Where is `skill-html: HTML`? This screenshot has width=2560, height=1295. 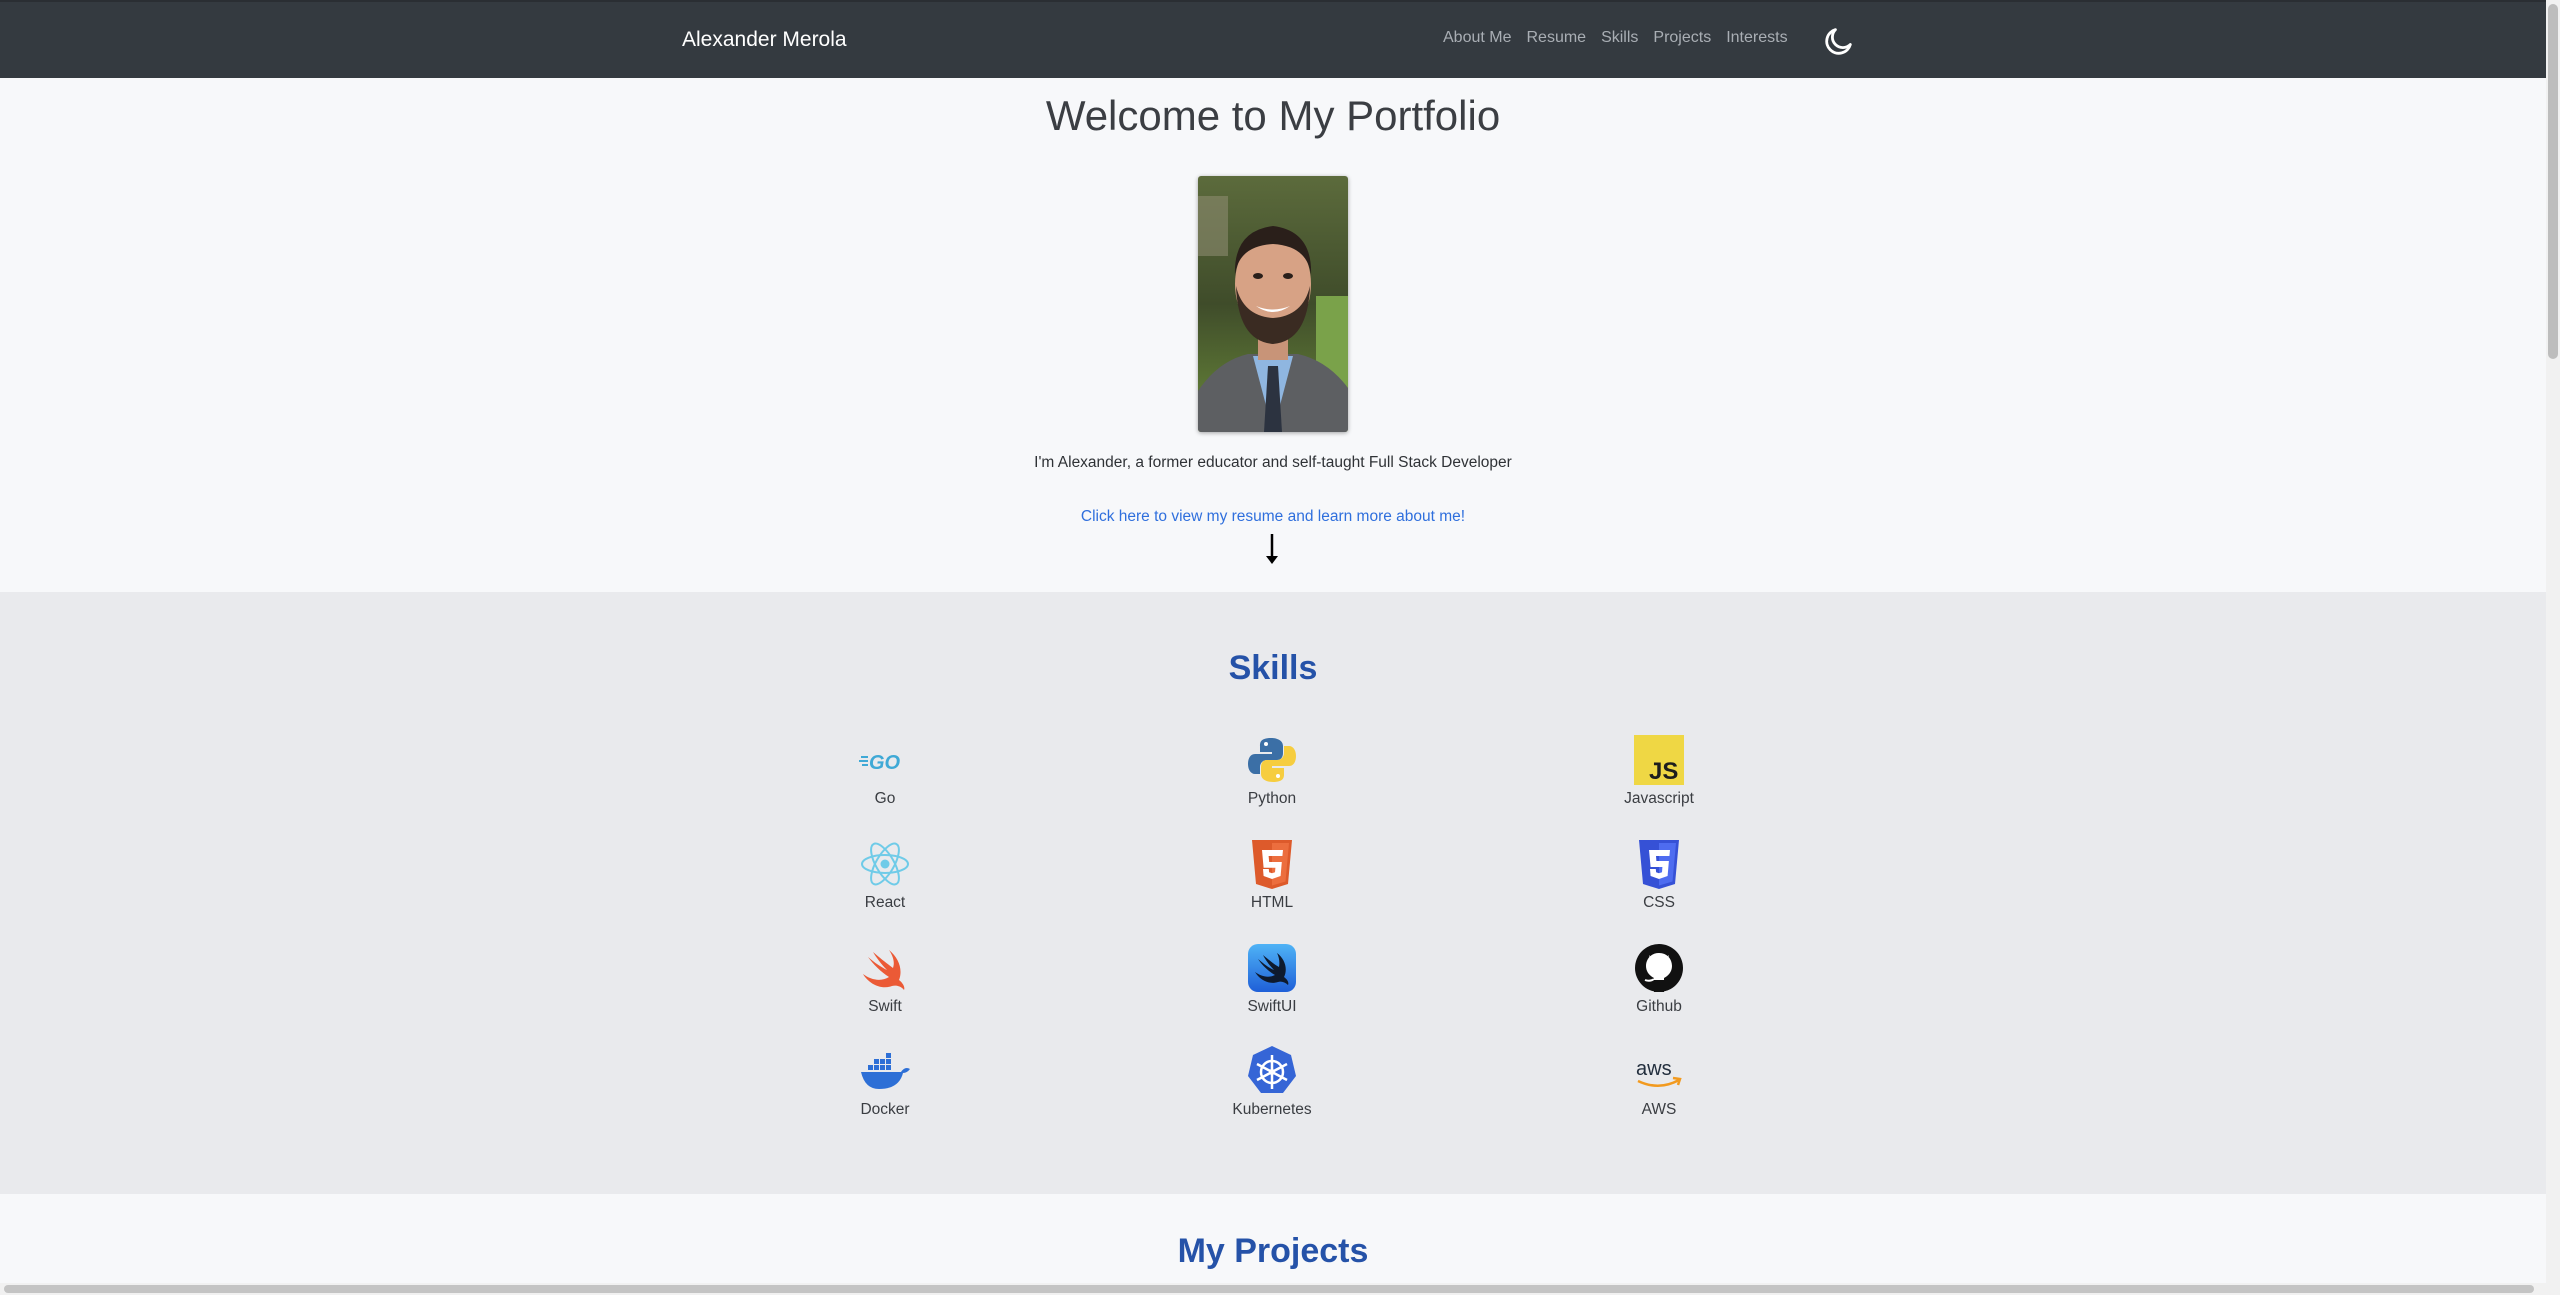 skill-html: HTML is located at coordinates (1272, 875).